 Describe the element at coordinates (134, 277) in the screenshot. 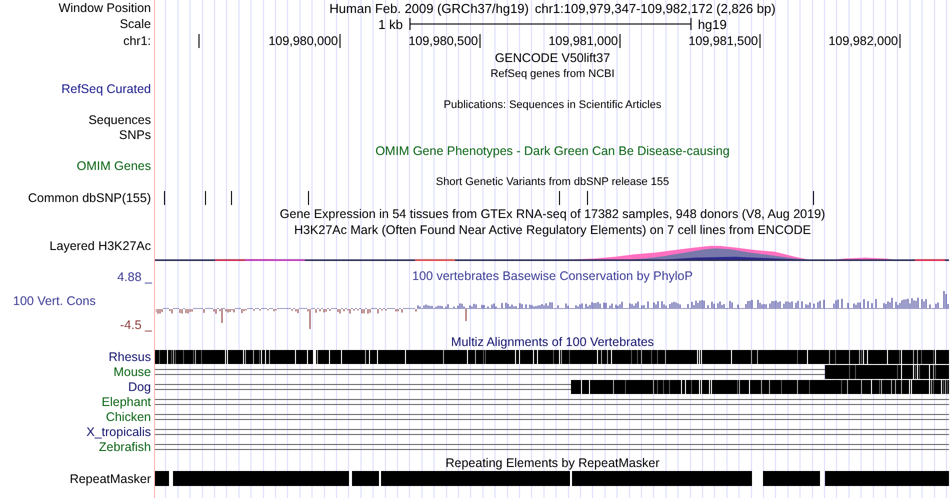

I see `axis-max-label: 4.88 _` at that location.